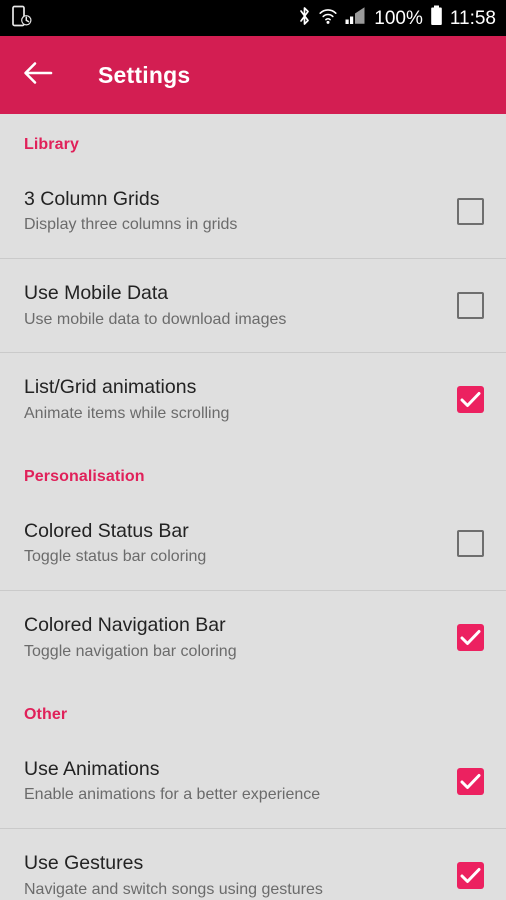 This screenshot has width=506, height=900. What do you see at coordinates (92, 768) in the screenshot?
I see `setting-title: Use Animations` at bounding box center [92, 768].